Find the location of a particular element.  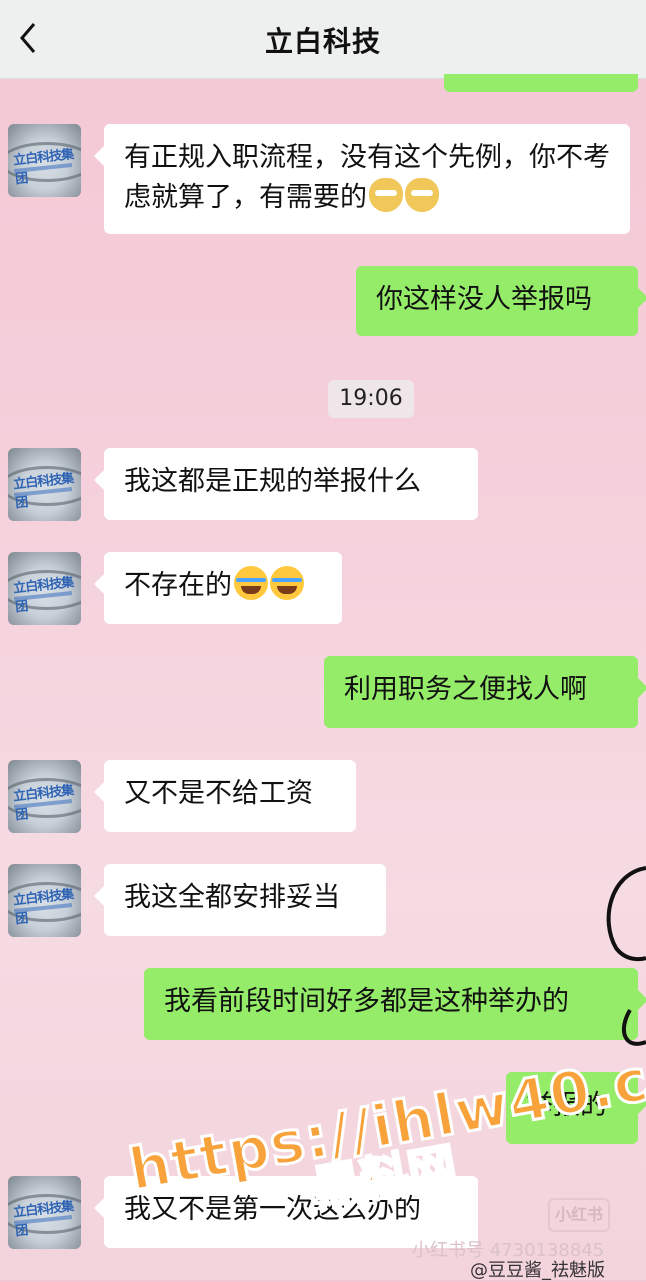

message-bubble-outgoing: 你这样没人举报吗 is located at coordinates (501, 301).